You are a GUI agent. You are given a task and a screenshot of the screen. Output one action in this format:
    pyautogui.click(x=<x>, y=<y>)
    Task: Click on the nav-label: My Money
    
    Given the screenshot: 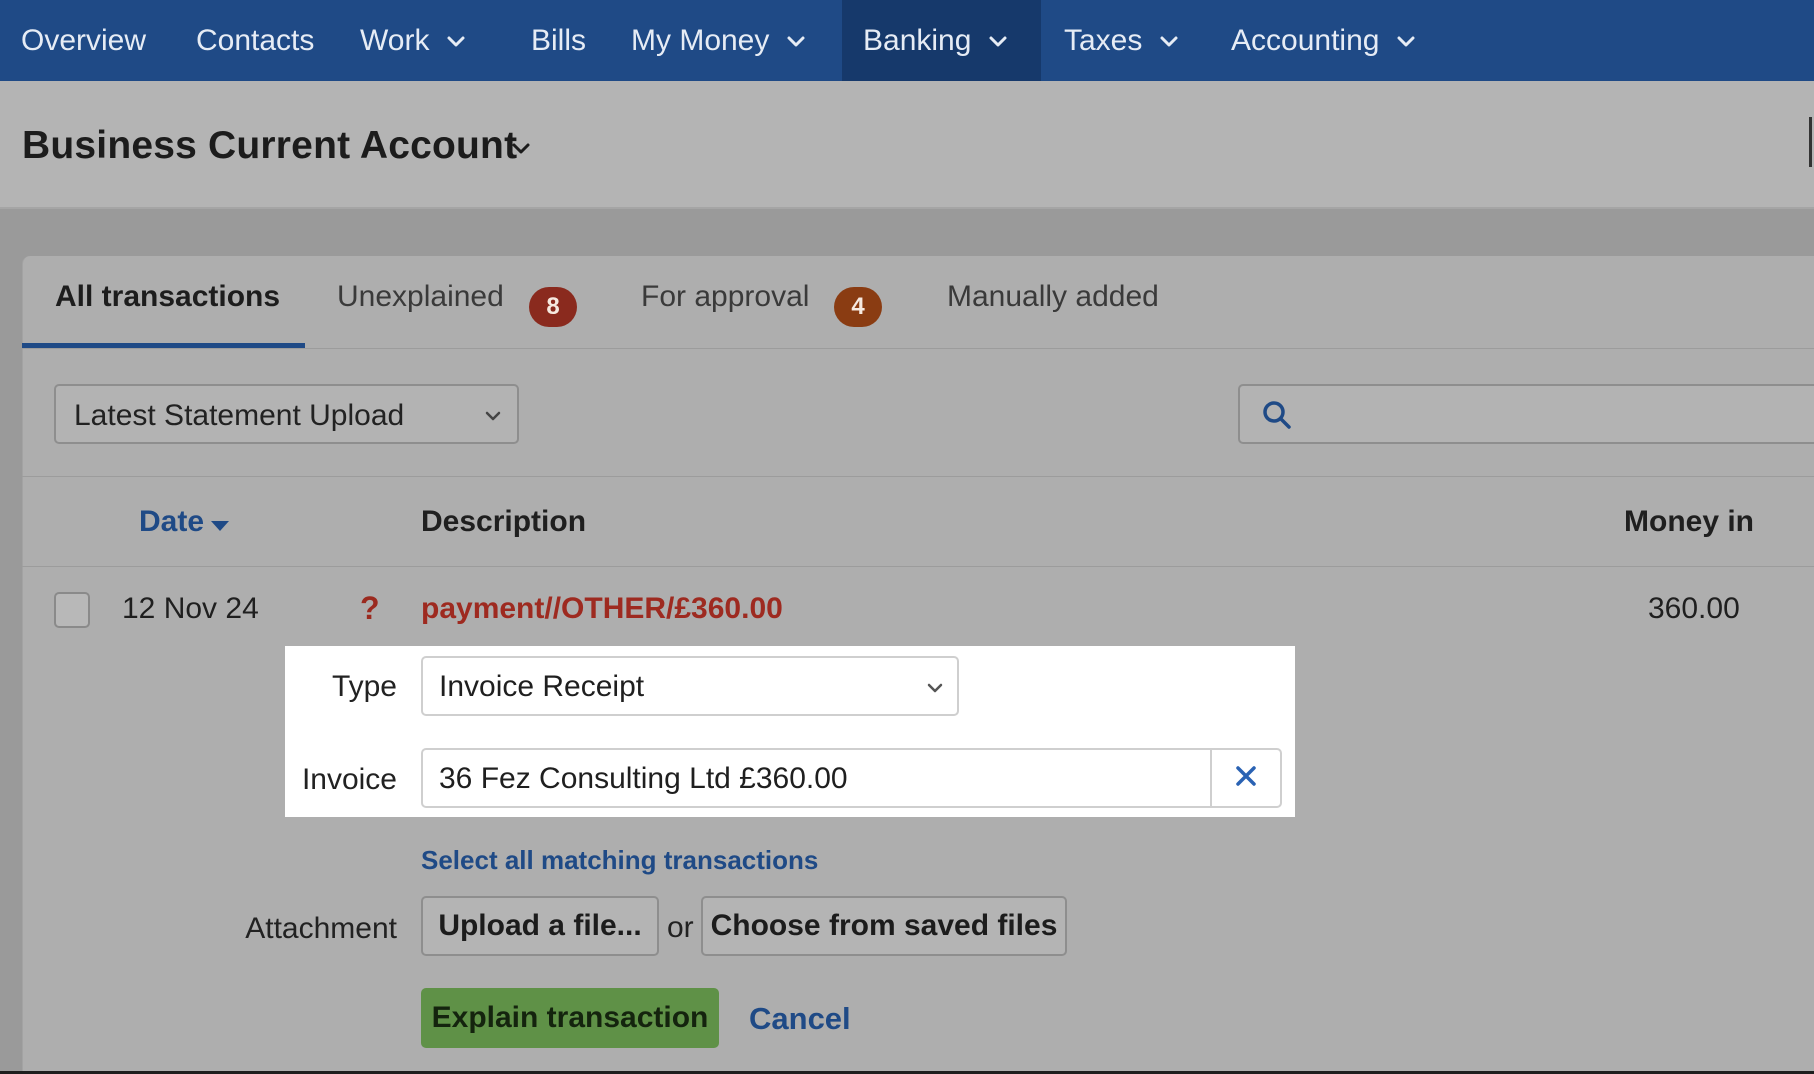 What is the action you would take?
    pyautogui.click(x=700, y=40)
    